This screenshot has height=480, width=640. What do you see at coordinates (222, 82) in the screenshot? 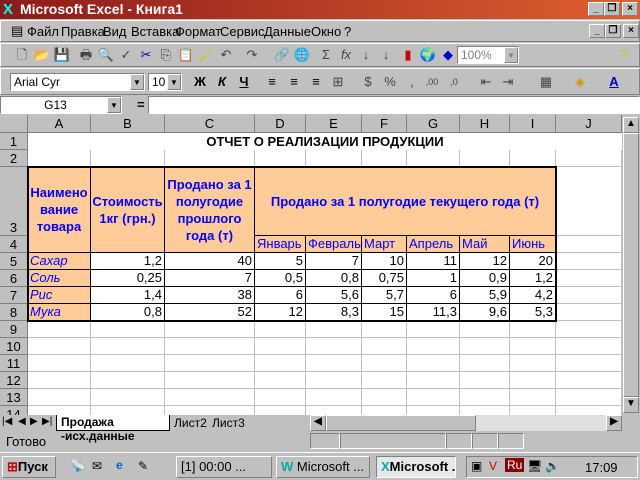
I see `italic-button: К` at bounding box center [222, 82].